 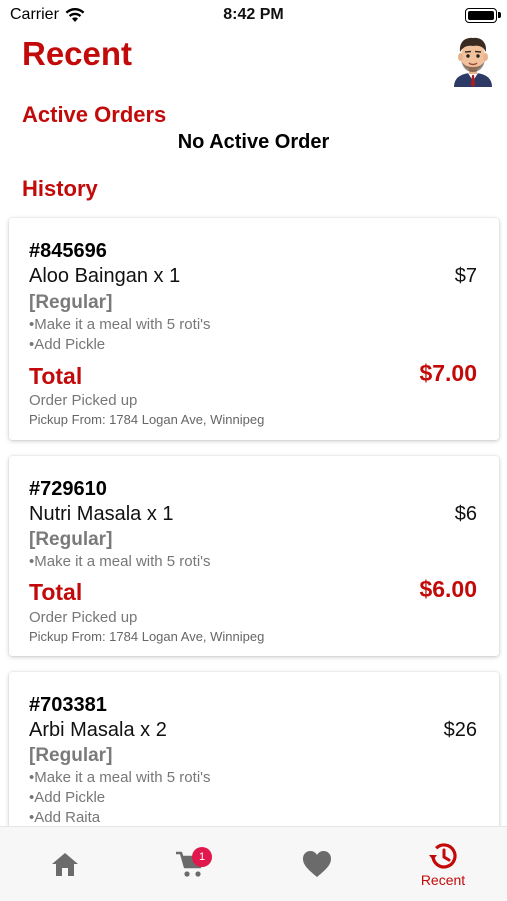 What do you see at coordinates (443, 879) in the screenshot?
I see `tab-recent-label: Recent` at bounding box center [443, 879].